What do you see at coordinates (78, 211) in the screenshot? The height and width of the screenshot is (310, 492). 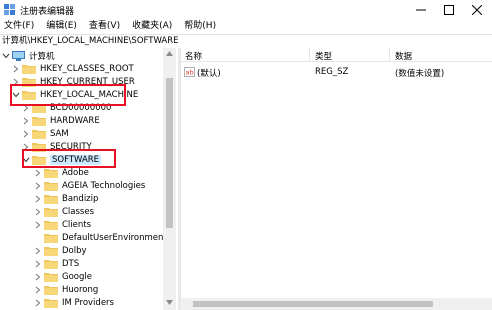 I see `tree-item-label: Classes` at bounding box center [78, 211].